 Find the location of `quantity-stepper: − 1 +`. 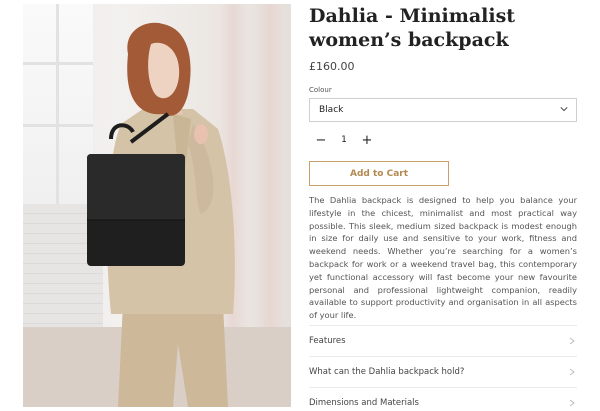

quantity-stepper: − 1 + is located at coordinates (344, 140).